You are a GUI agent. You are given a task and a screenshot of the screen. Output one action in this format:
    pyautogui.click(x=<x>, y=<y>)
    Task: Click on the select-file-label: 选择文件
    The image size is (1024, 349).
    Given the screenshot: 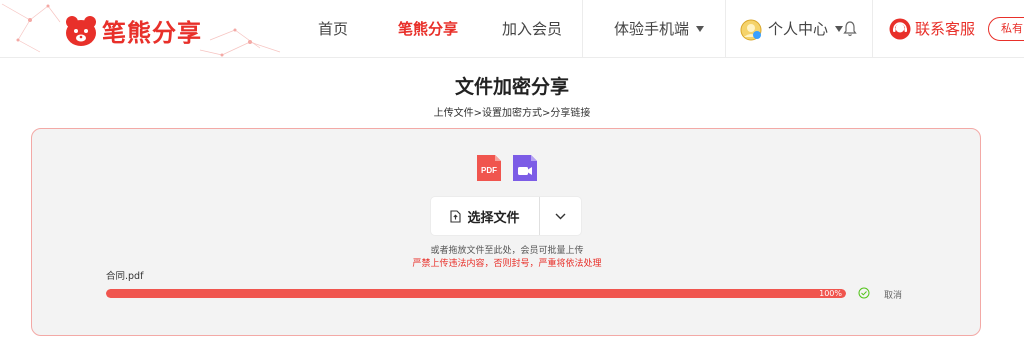 What is the action you would take?
    pyautogui.click(x=493, y=218)
    